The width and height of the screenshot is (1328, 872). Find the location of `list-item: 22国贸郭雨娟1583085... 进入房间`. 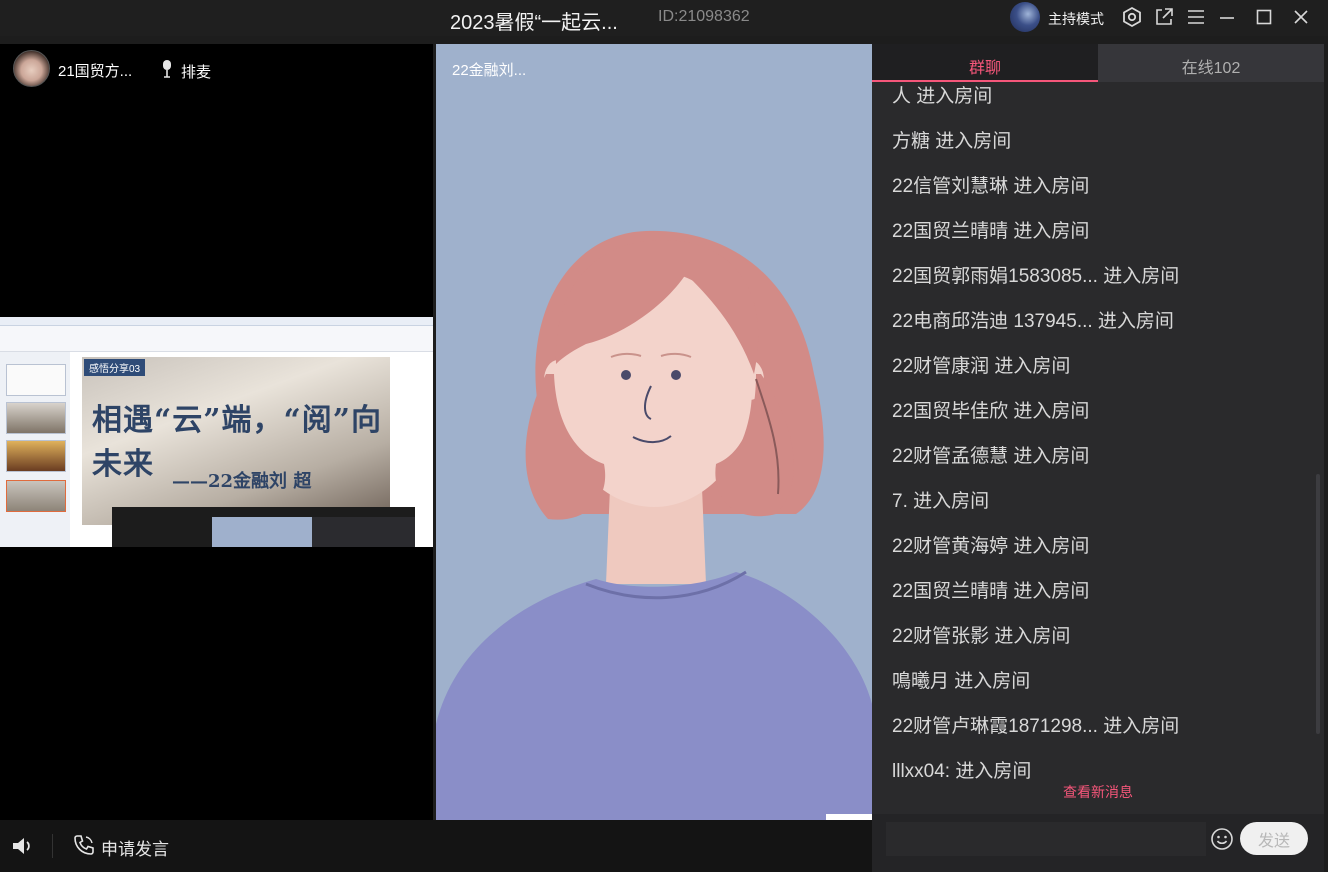

list-item: 22国贸郭雨娟1583085... 进入房间 is located at coordinates (1036, 276).